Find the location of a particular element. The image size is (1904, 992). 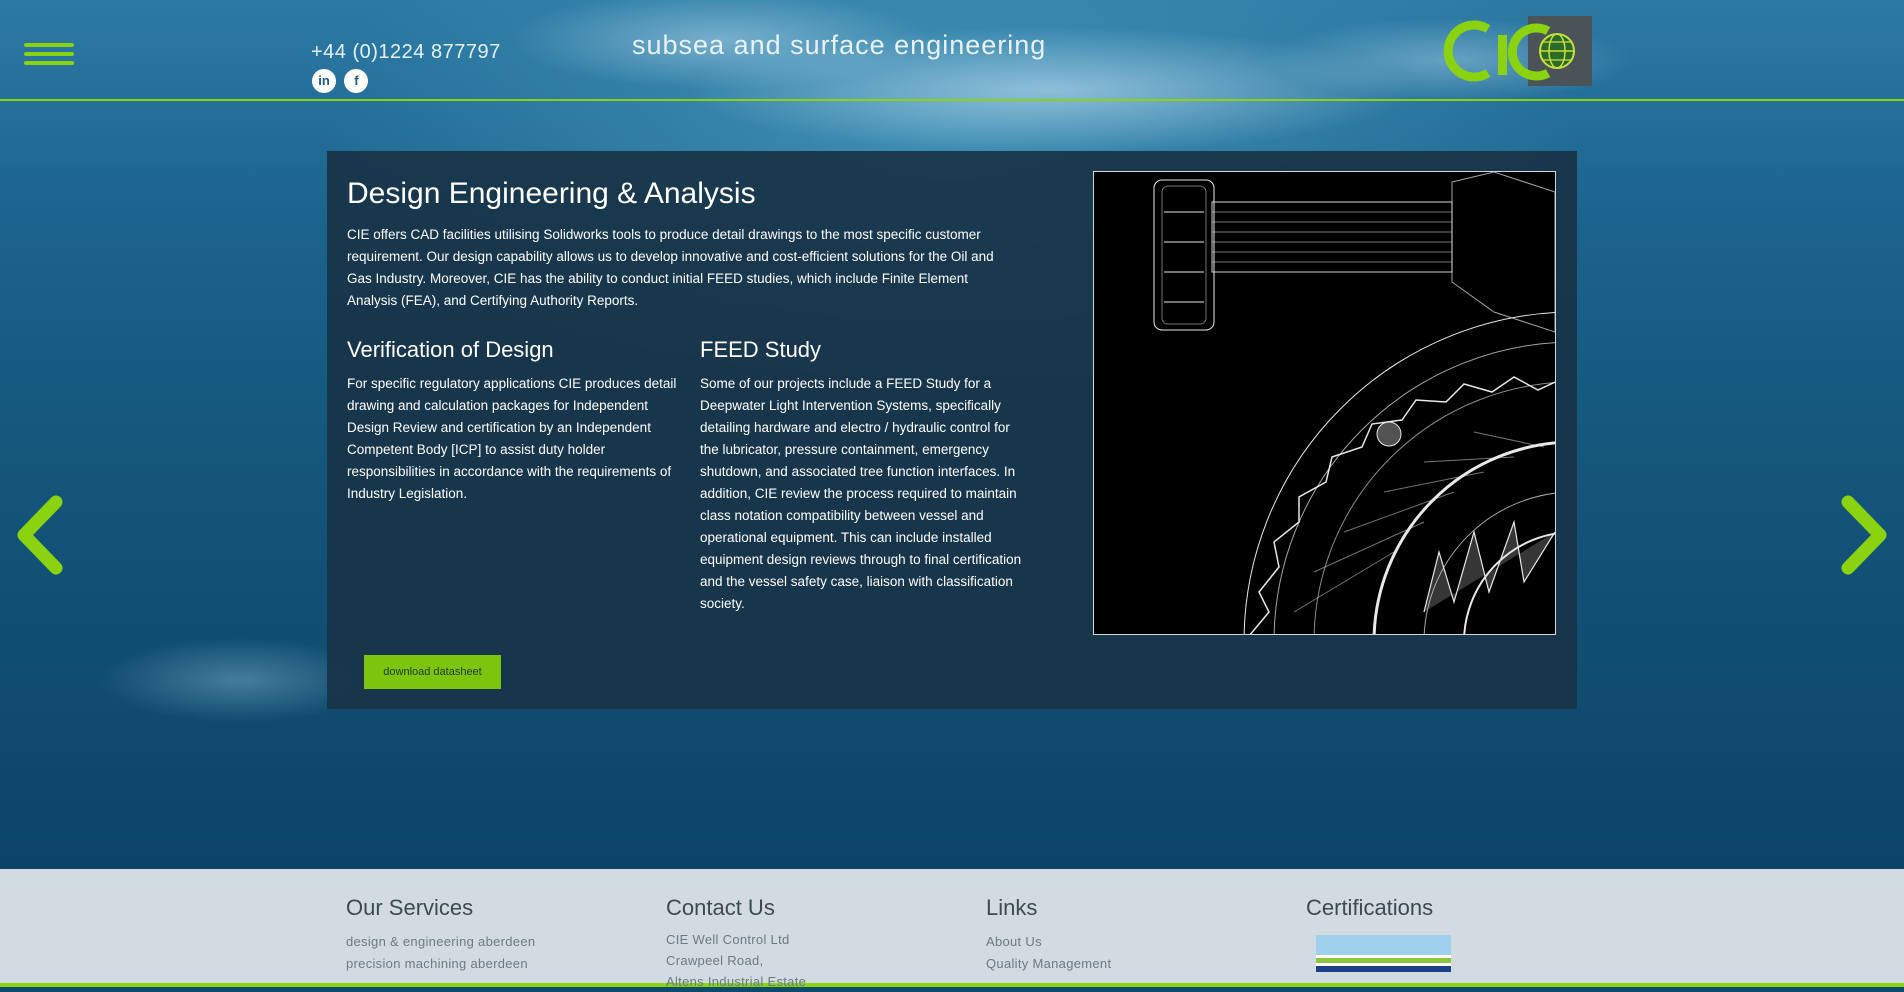

footer-certifications: Certifications is located at coordinates (1378, 937).